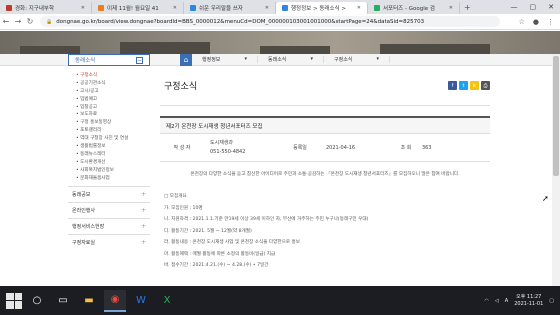 This screenshot has width=560, height=315. I want to click on nav-dropdown: 구정소식 ▾, so click(357, 59).